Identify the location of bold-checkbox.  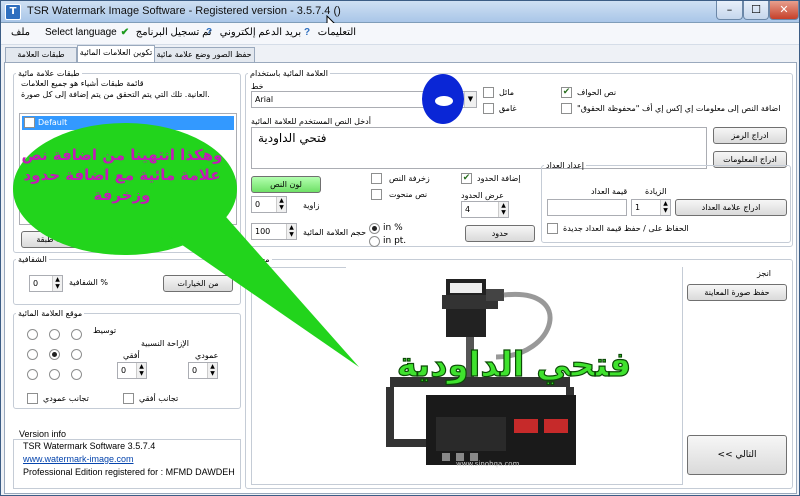
(488, 108).